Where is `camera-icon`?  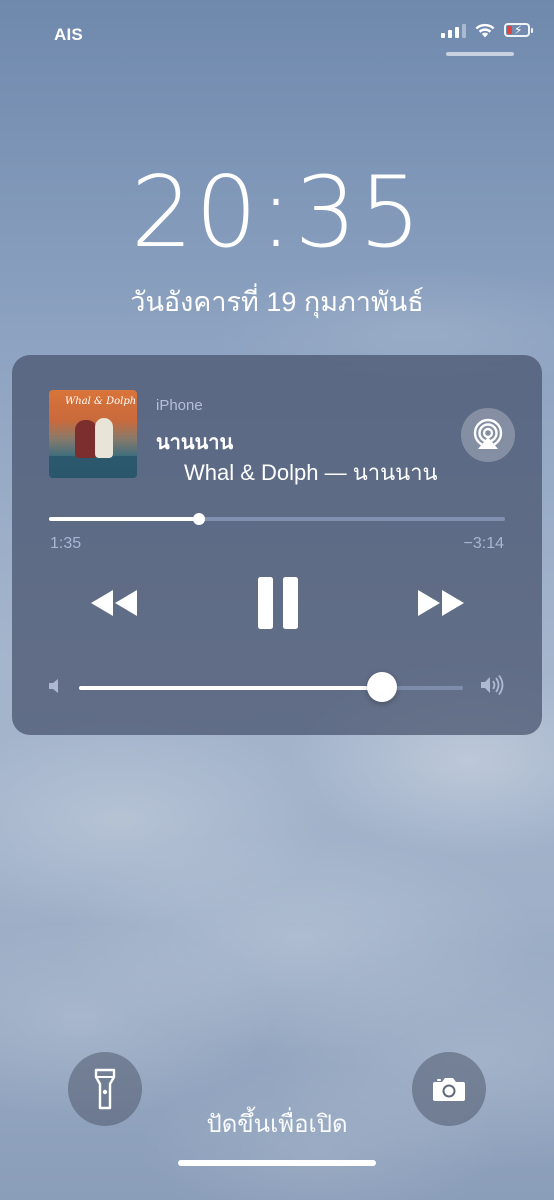 camera-icon is located at coordinates (449, 1089).